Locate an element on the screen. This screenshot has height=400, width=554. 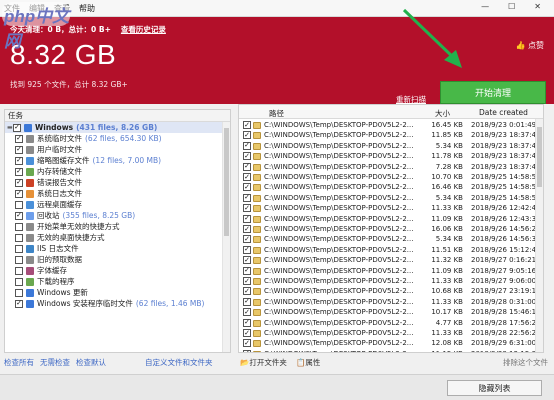
start-clean-button: 开始清理 is located at coordinates (493, 92).